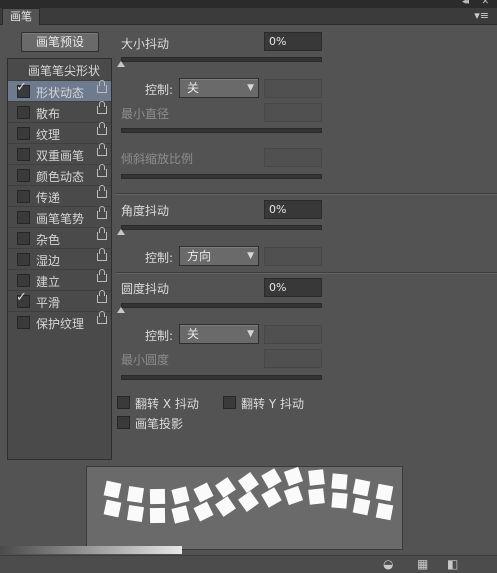  What do you see at coordinates (485, 3) in the screenshot?
I see `close-icon: ✕` at bounding box center [485, 3].